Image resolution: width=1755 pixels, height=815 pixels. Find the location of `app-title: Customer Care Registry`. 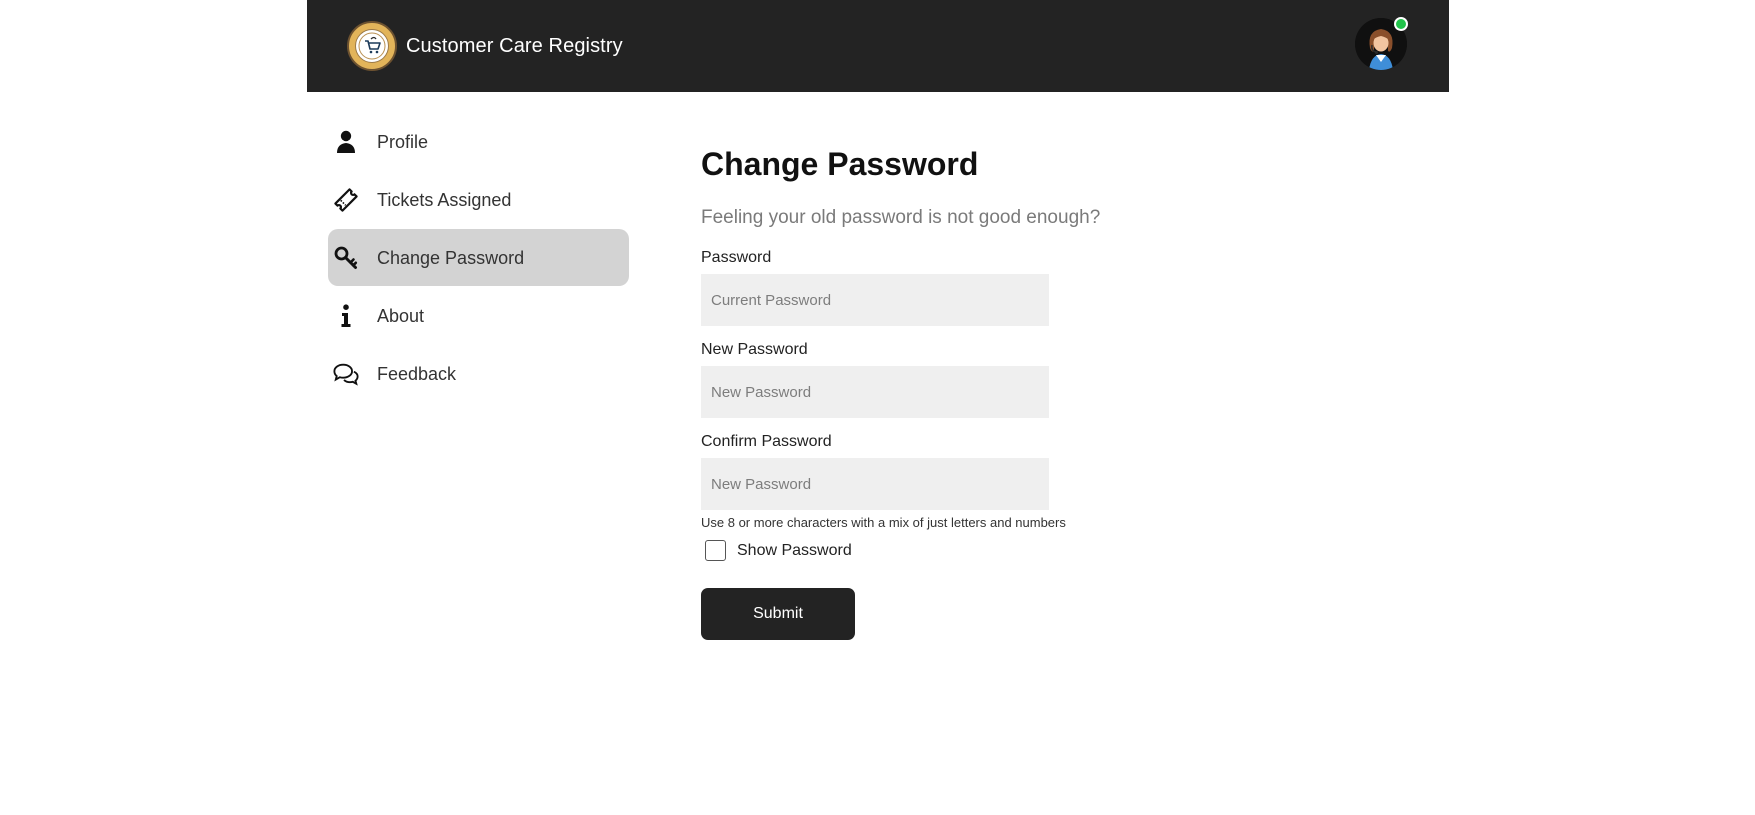

app-title: Customer Care Registry is located at coordinates (514, 45).